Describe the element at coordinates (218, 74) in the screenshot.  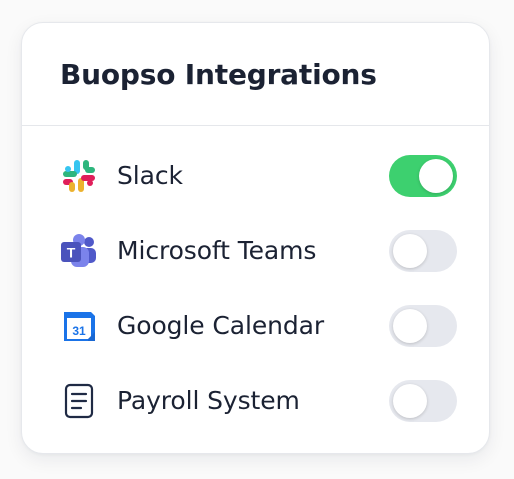
I see `card-title: Buopso Integrations` at that location.